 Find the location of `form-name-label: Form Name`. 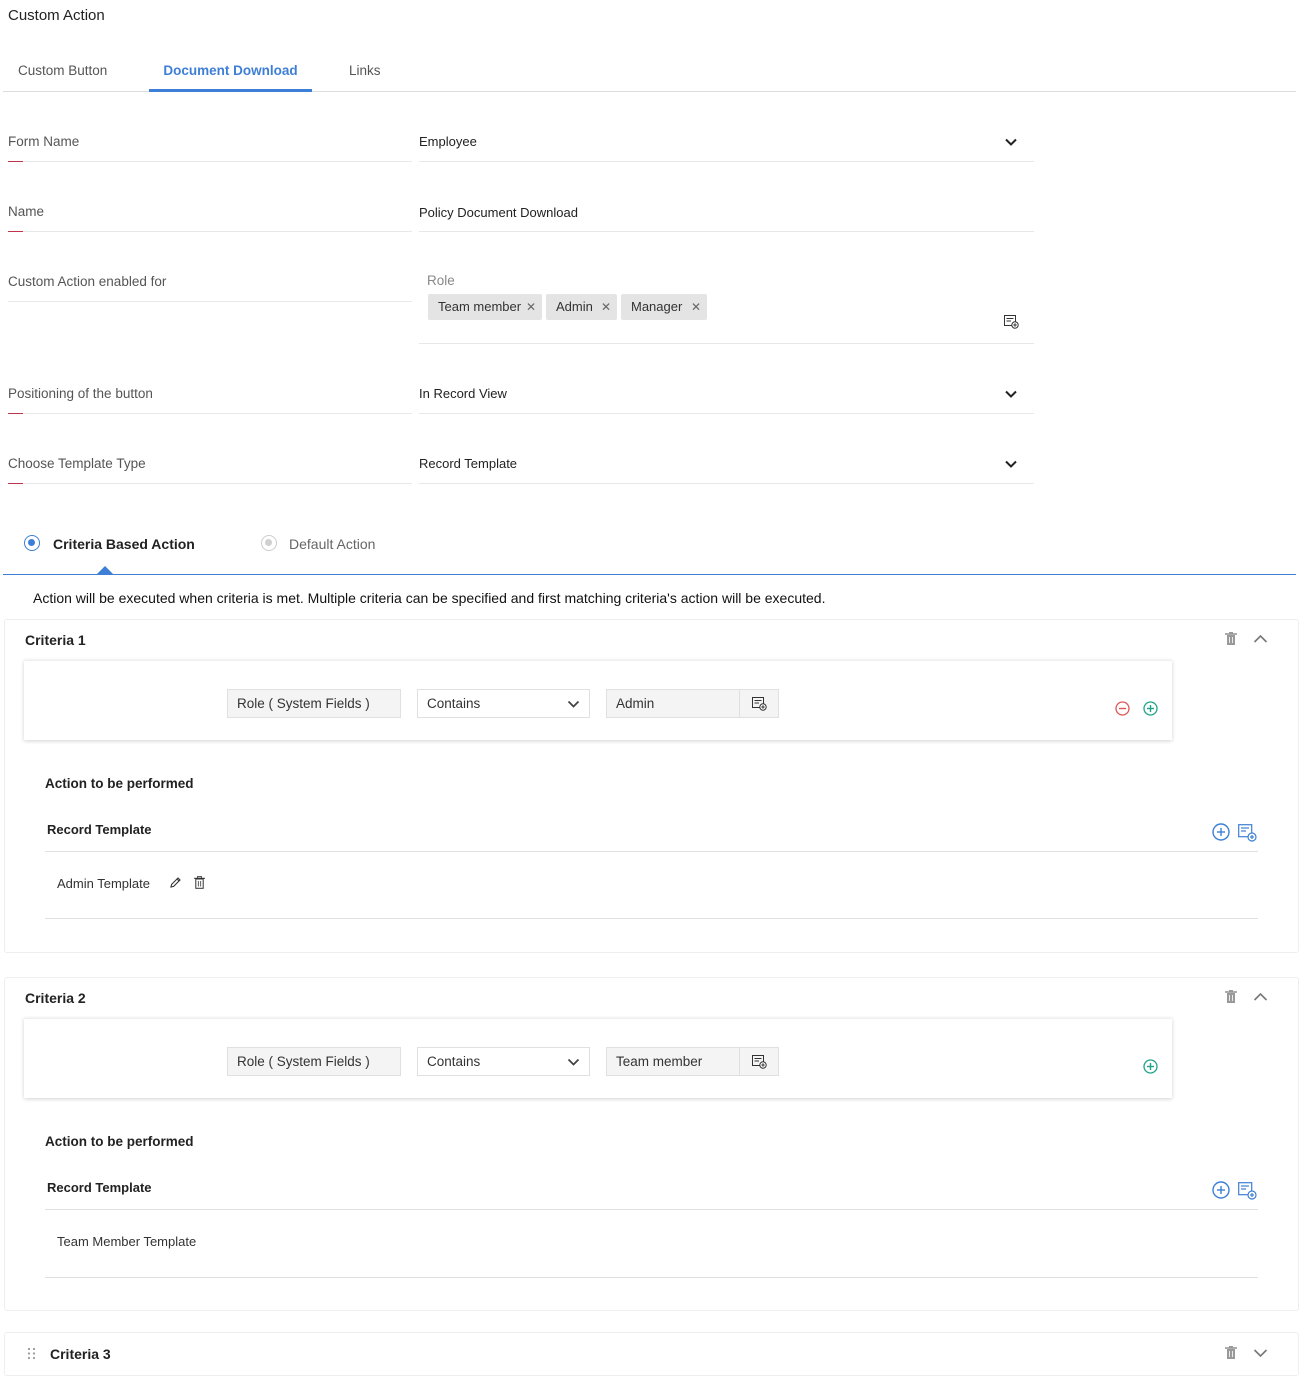

form-name-label: Form Name is located at coordinates (44, 141).